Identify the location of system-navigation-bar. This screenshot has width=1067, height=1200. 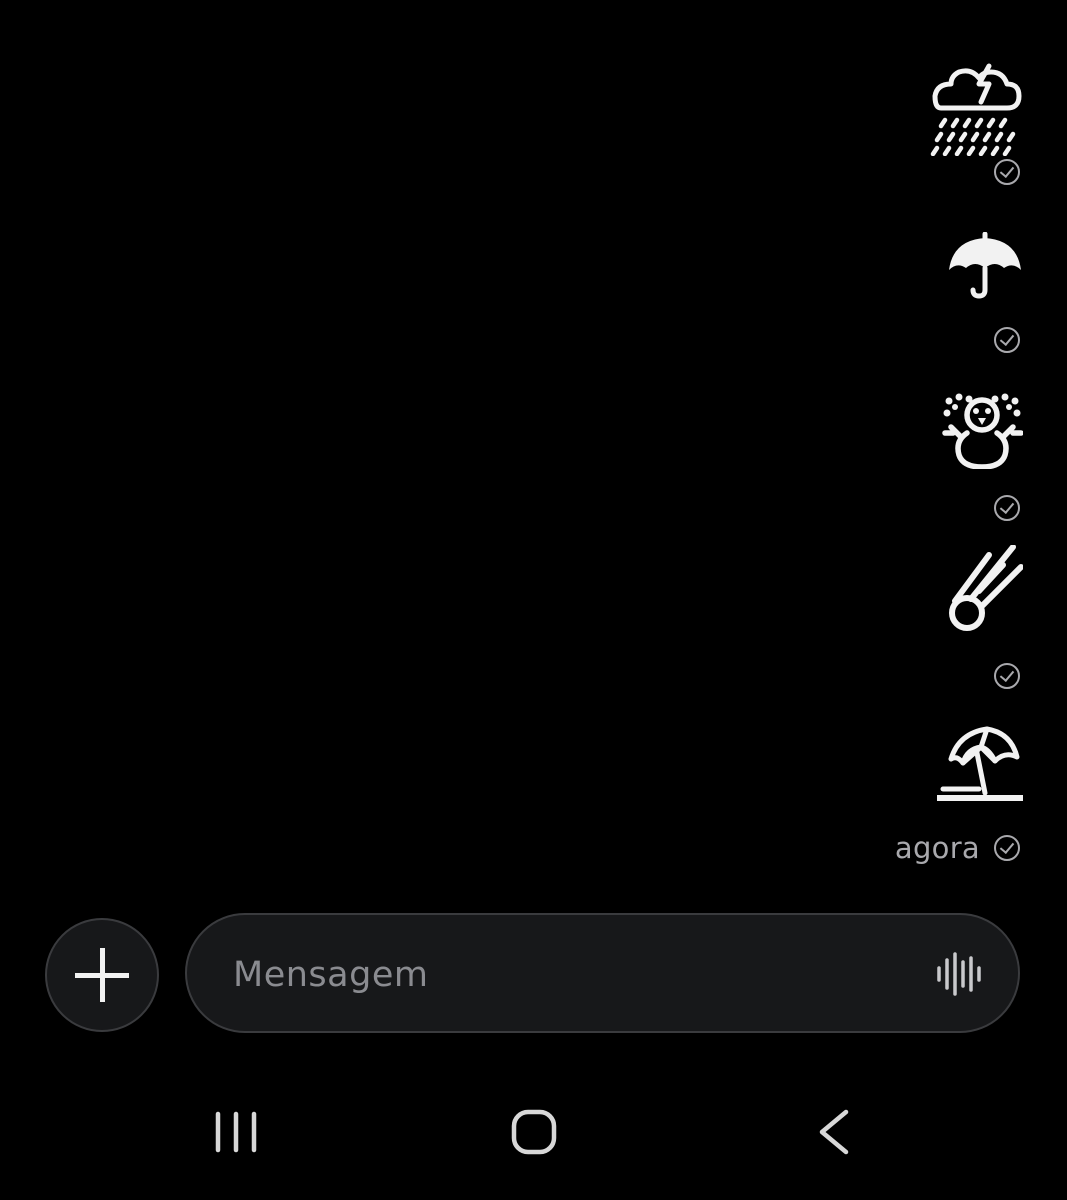
(533, 1135).